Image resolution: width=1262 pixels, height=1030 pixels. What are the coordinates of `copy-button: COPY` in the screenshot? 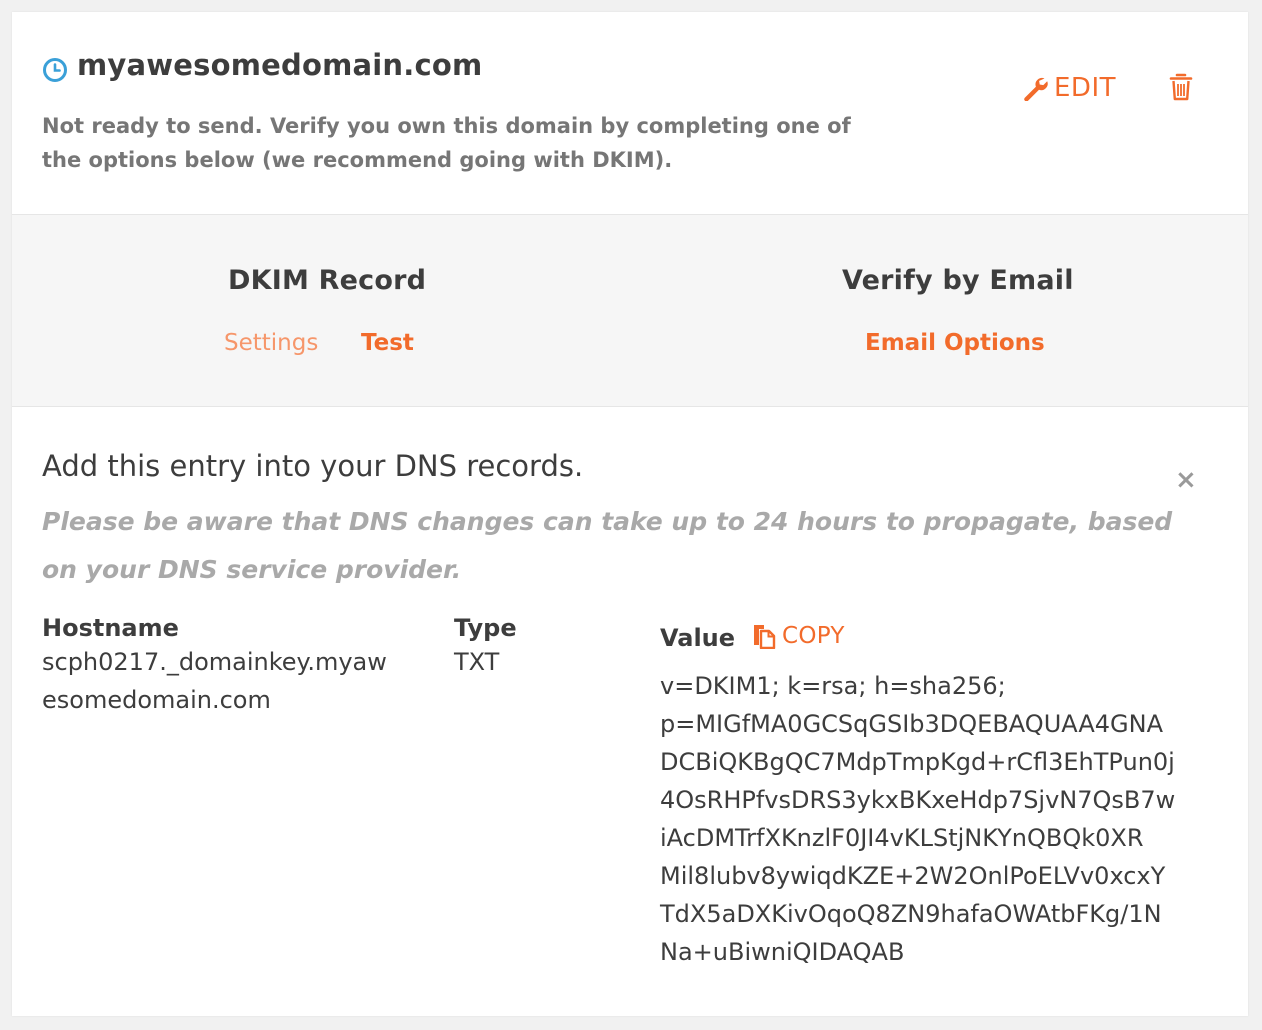 It's located at (798, 636).